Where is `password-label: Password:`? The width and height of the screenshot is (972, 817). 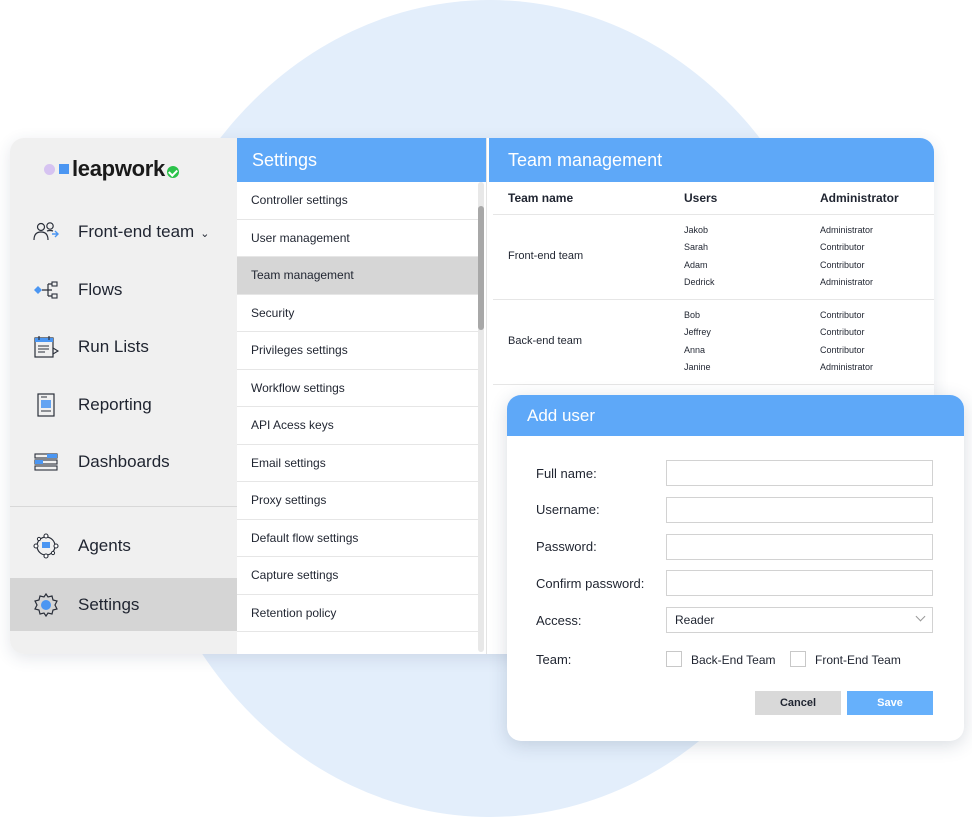 password-label: Password: is located at coordinates (566, 546).